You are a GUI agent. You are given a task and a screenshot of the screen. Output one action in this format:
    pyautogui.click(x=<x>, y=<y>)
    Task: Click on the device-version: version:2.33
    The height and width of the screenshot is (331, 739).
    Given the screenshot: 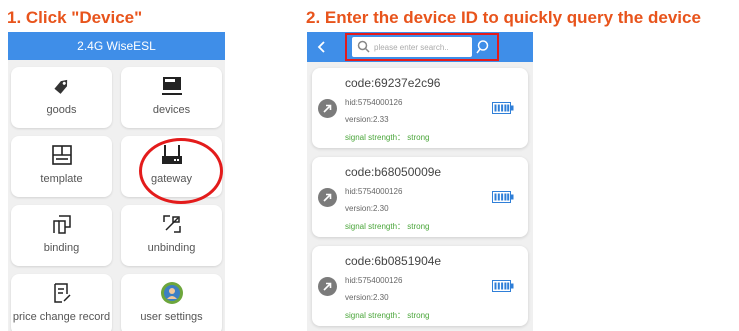 What is the action you would take?
    pyautogui.click(x=367, y=119)
    